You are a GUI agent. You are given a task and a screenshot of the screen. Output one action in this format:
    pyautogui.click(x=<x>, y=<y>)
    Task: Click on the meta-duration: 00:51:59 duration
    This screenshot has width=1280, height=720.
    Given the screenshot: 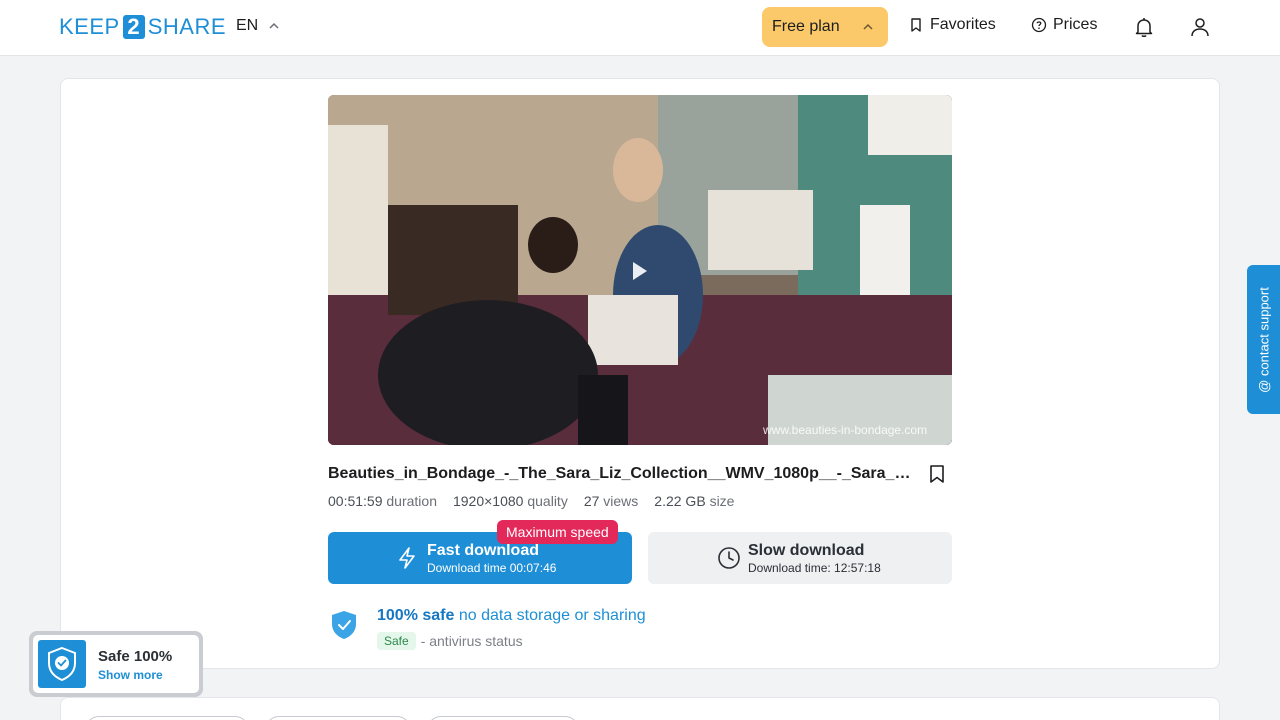 What is the action you would take?
    pyautogui.click(x=382, y=501)
    